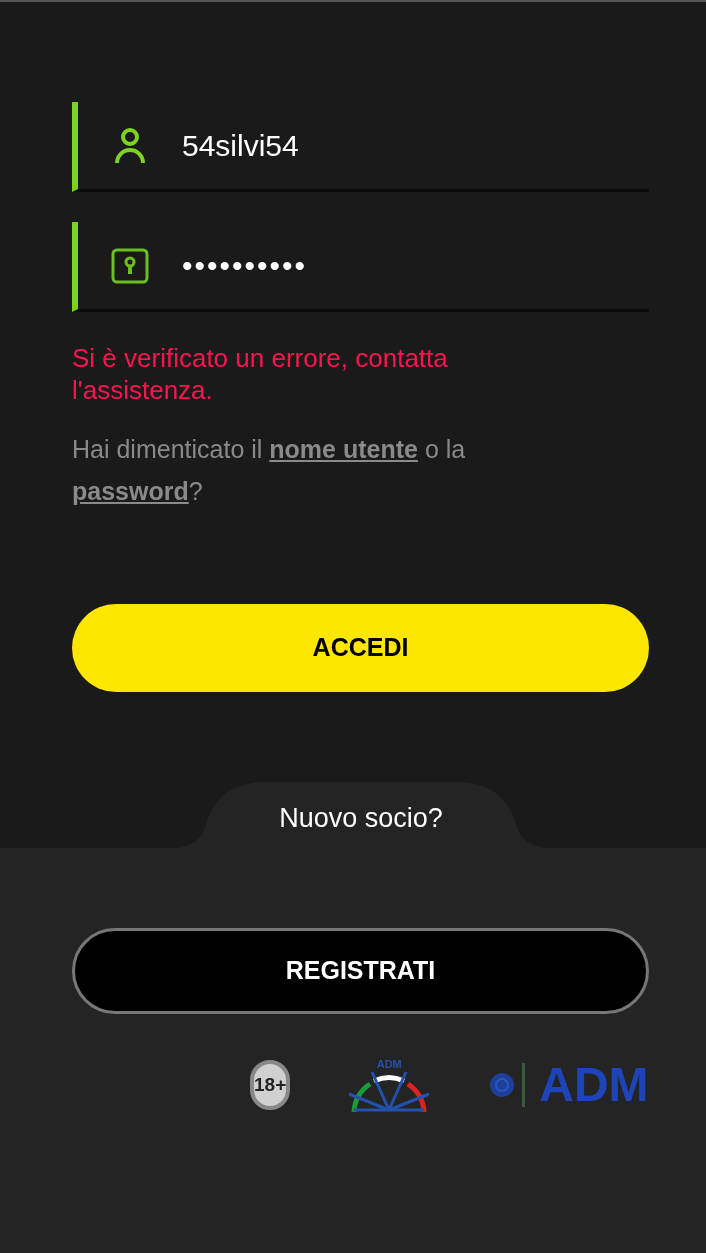 The width and height of the screenshot is (706, 1253). Describe the element at coordinates (130, 265) in the screenshot. I see `lock-icon` at that location.